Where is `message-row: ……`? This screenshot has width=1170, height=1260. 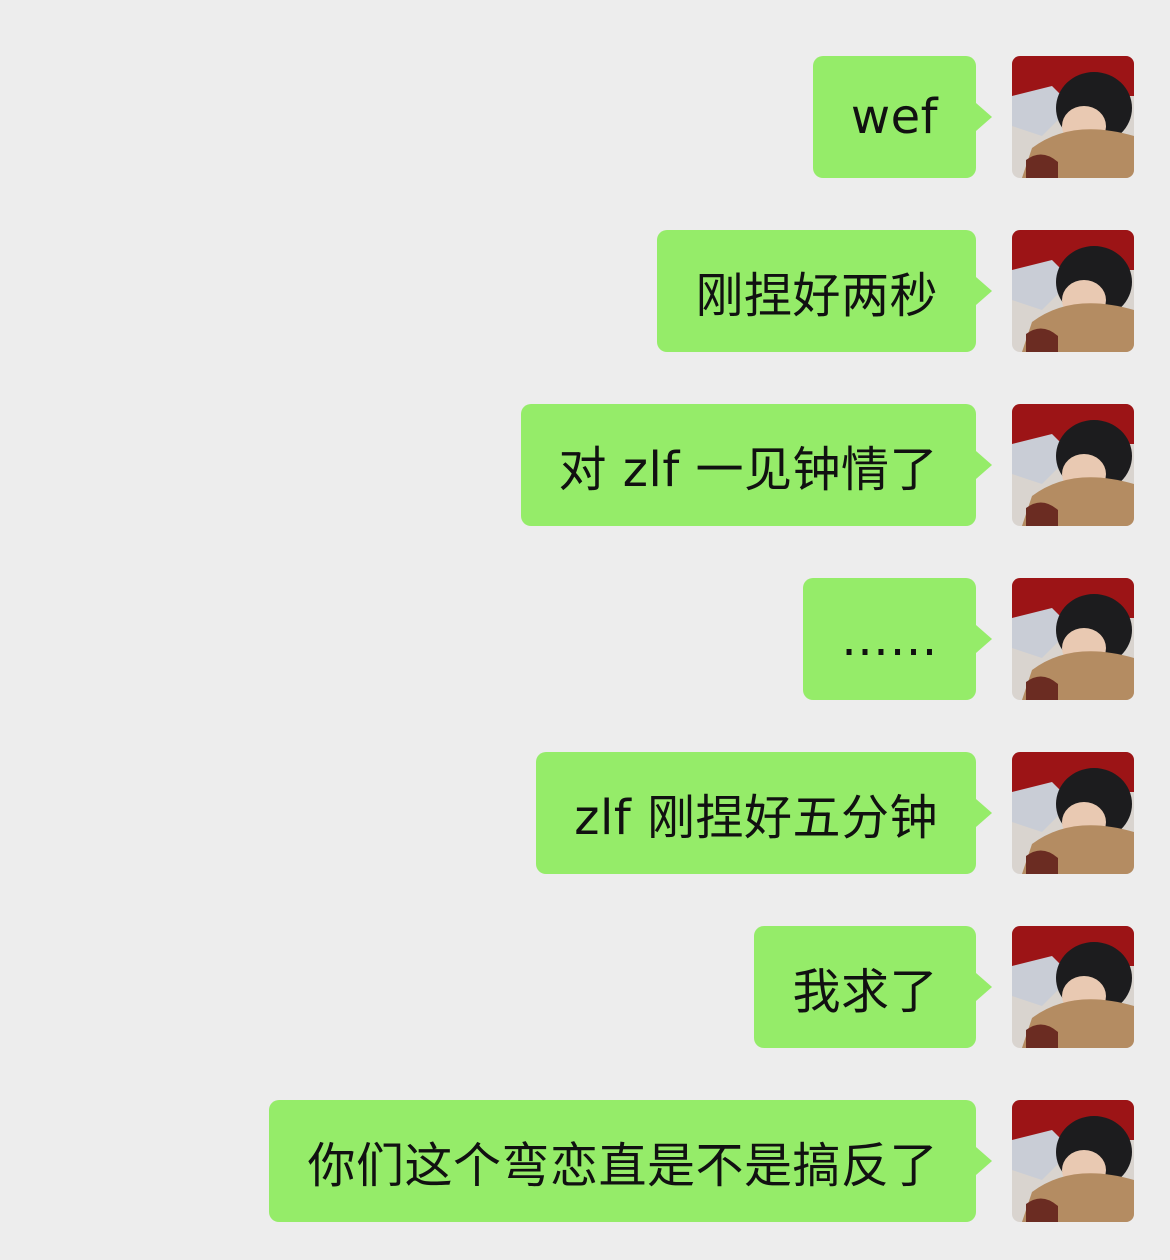
message-row: …… is located at coordinates (968, 639).